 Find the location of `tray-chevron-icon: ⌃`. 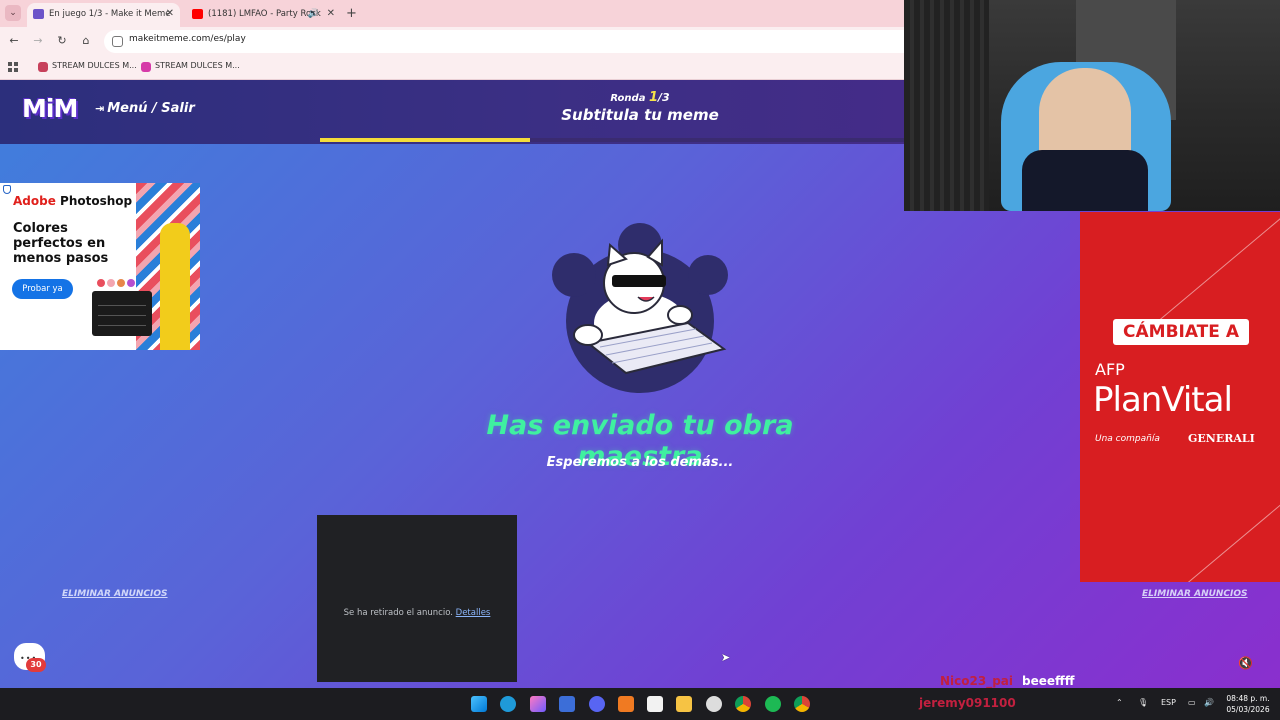

tray-chevron-icon: ⌃ is located at coordinates (1119, 702).